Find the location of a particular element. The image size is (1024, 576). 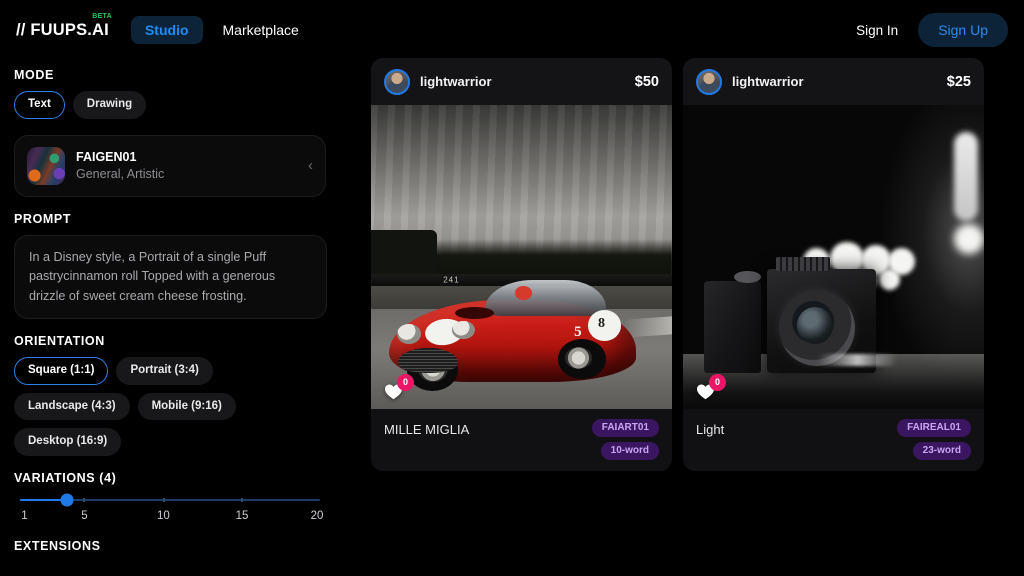

variations-section: VARIATIONS (4) 1 5 10 15 20 is located at coordinates (170, 497).